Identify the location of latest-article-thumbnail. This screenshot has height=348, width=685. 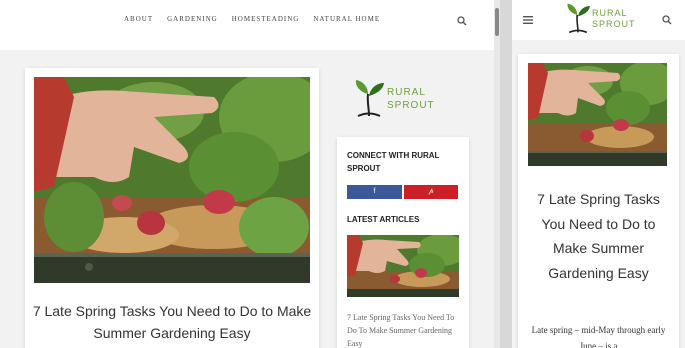
(403, 266).